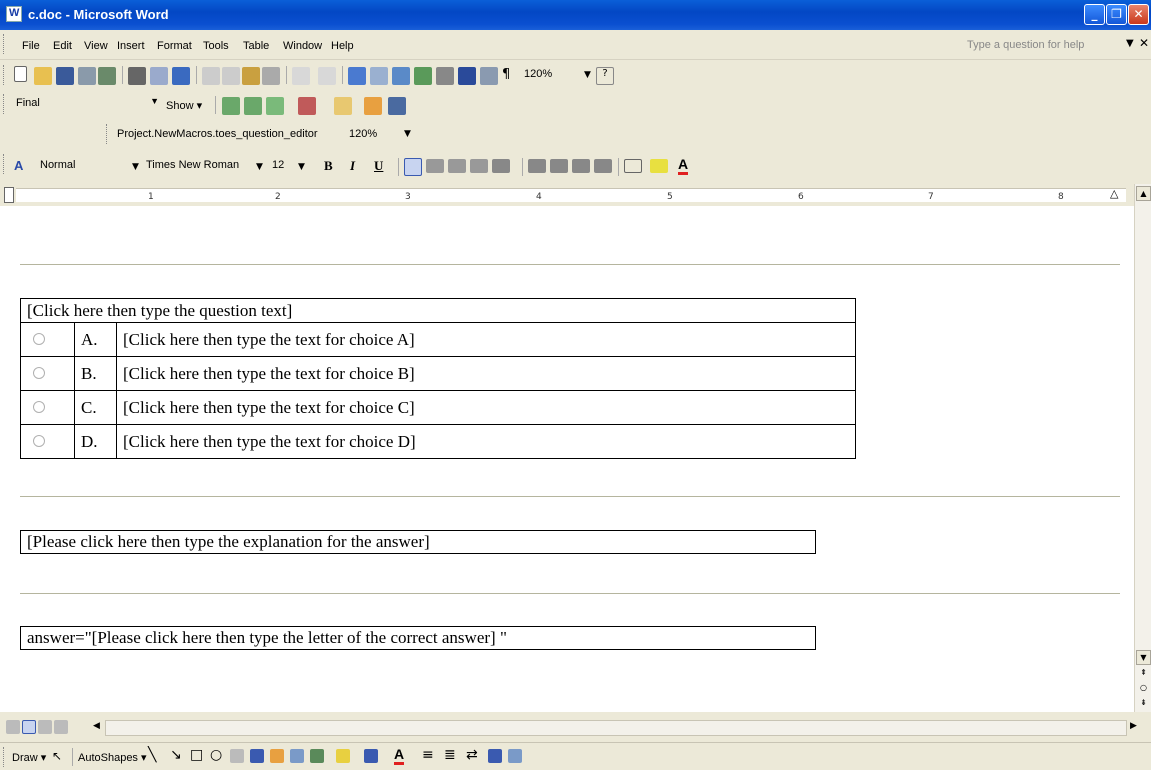 This screenshot has height=770, width=1151. I want to click on styles-icon: A, so click(18, 165).